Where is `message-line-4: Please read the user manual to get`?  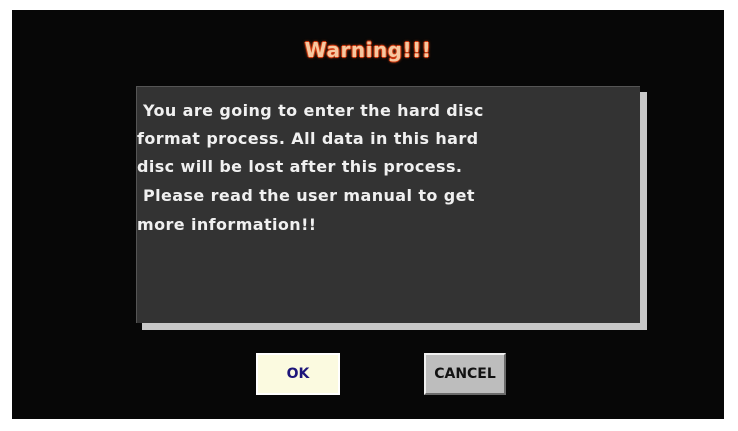 message-line-4: Please read the user manual to get is located at coordinates (306, 195).